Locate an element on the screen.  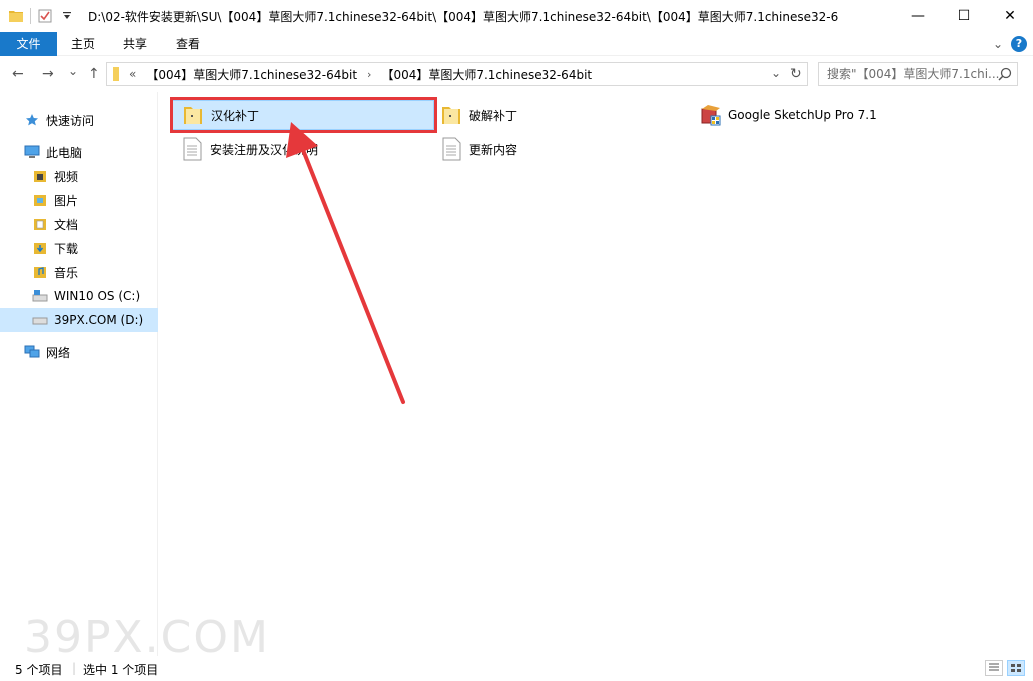
sidebar-item-drive-d: 39PX.COM (D:) is located at coordinates (79, 320).